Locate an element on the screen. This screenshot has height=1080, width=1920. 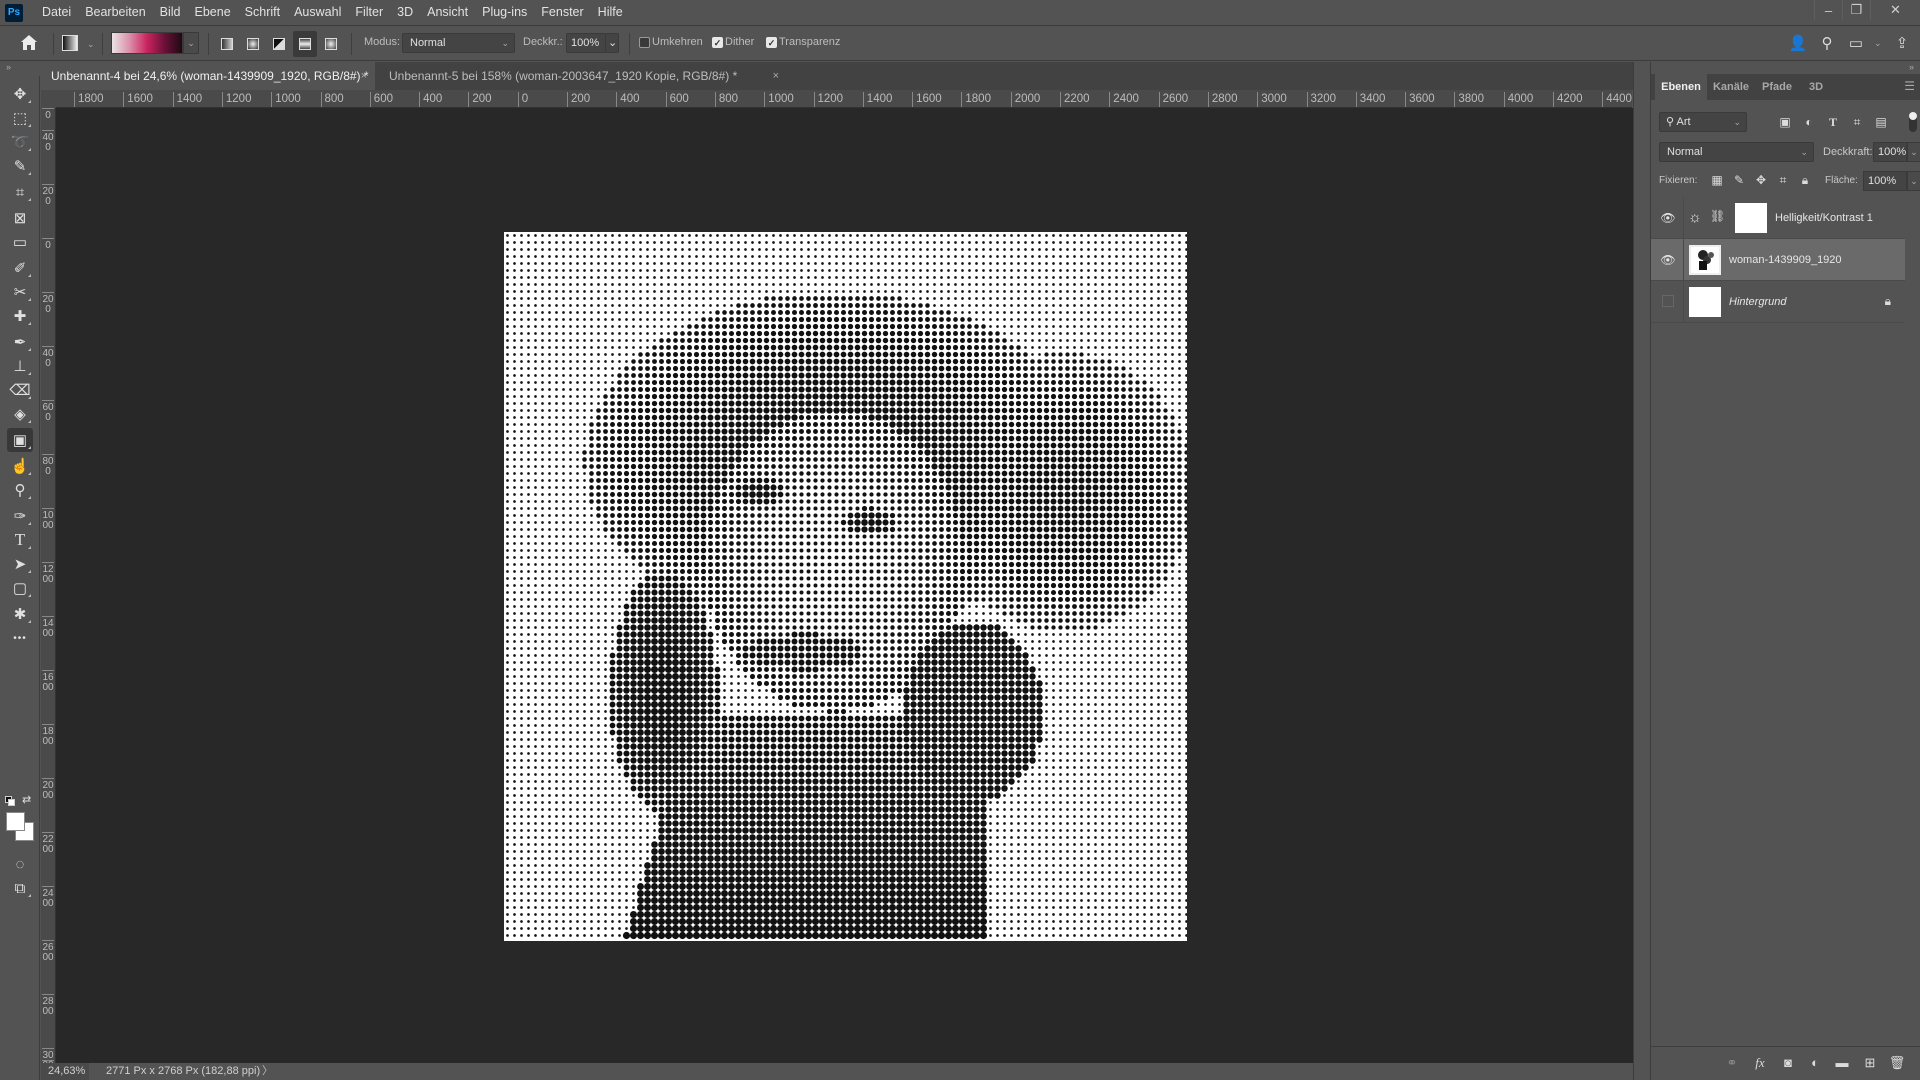
layer-opacity-dropdown: ⌄ is located at coordinates (1913, 152).